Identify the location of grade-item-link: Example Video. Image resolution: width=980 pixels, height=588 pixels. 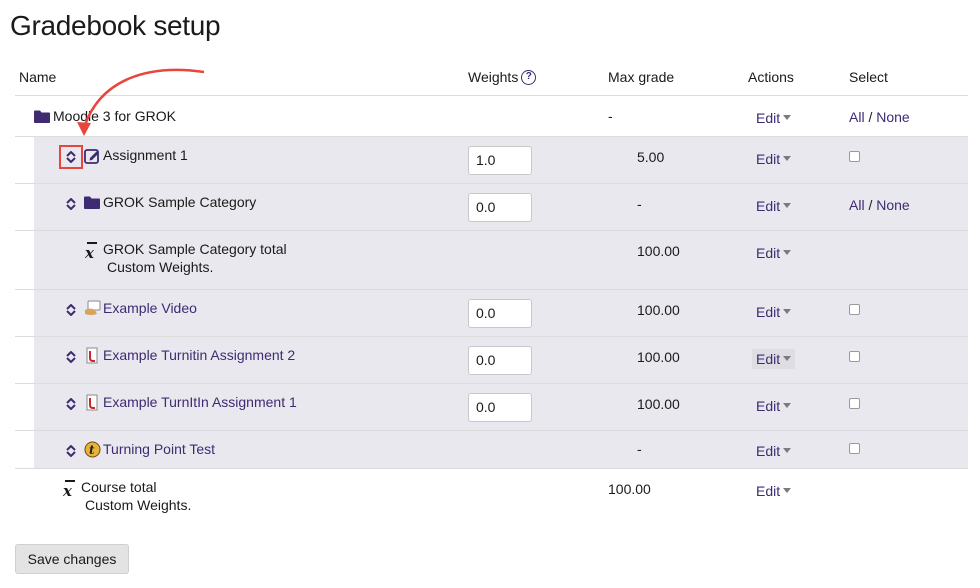
(150, 308).